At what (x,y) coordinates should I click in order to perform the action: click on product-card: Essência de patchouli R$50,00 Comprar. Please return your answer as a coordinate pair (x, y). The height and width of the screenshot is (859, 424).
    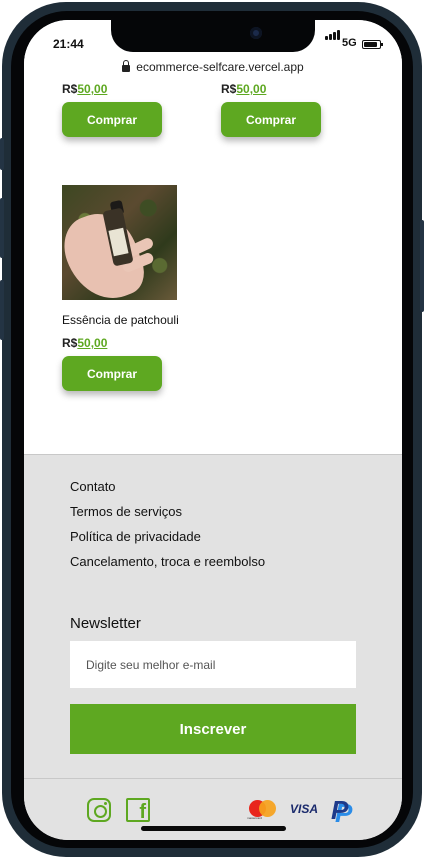
    Looking at the image, I should click on (120, 288).